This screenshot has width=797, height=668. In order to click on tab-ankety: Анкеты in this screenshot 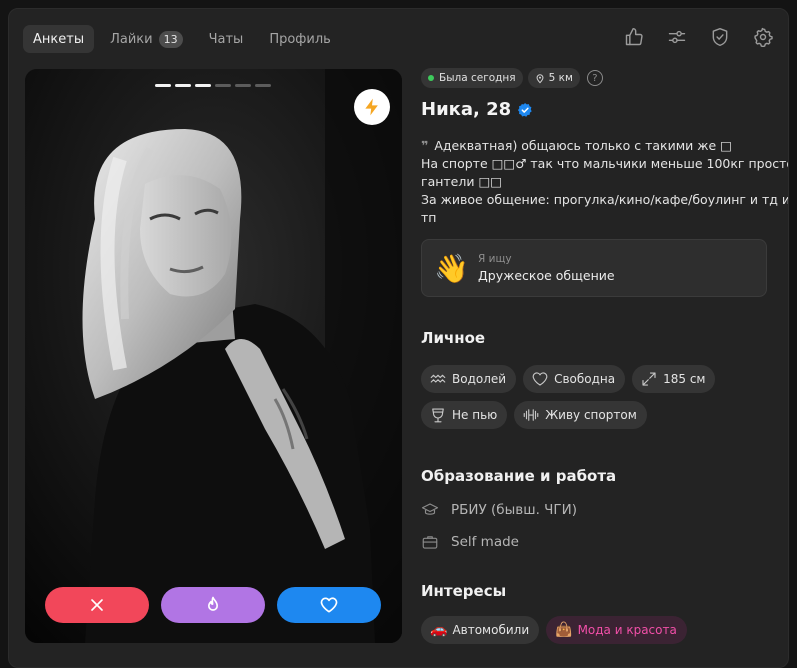, I will do `click(59, 39)`.